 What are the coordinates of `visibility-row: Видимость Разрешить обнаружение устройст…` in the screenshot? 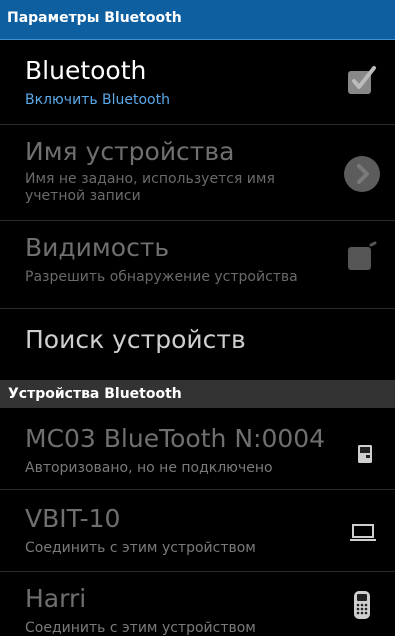 It's located at (197, 265).